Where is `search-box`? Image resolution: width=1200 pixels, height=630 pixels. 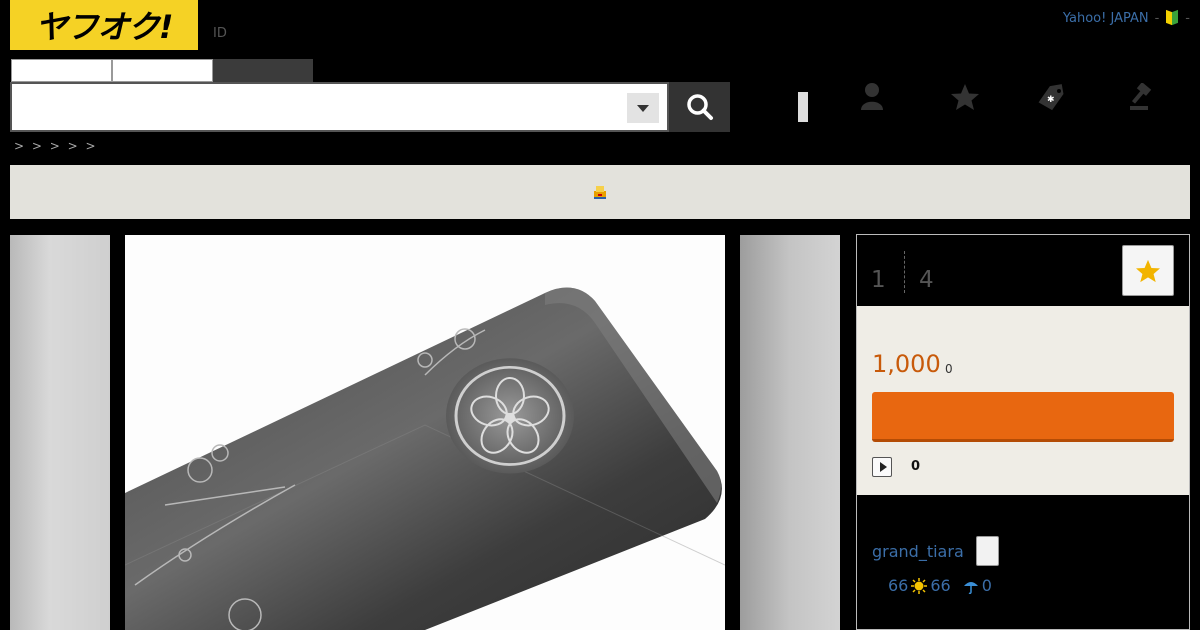
search-box is located at coordinates (339, 107).